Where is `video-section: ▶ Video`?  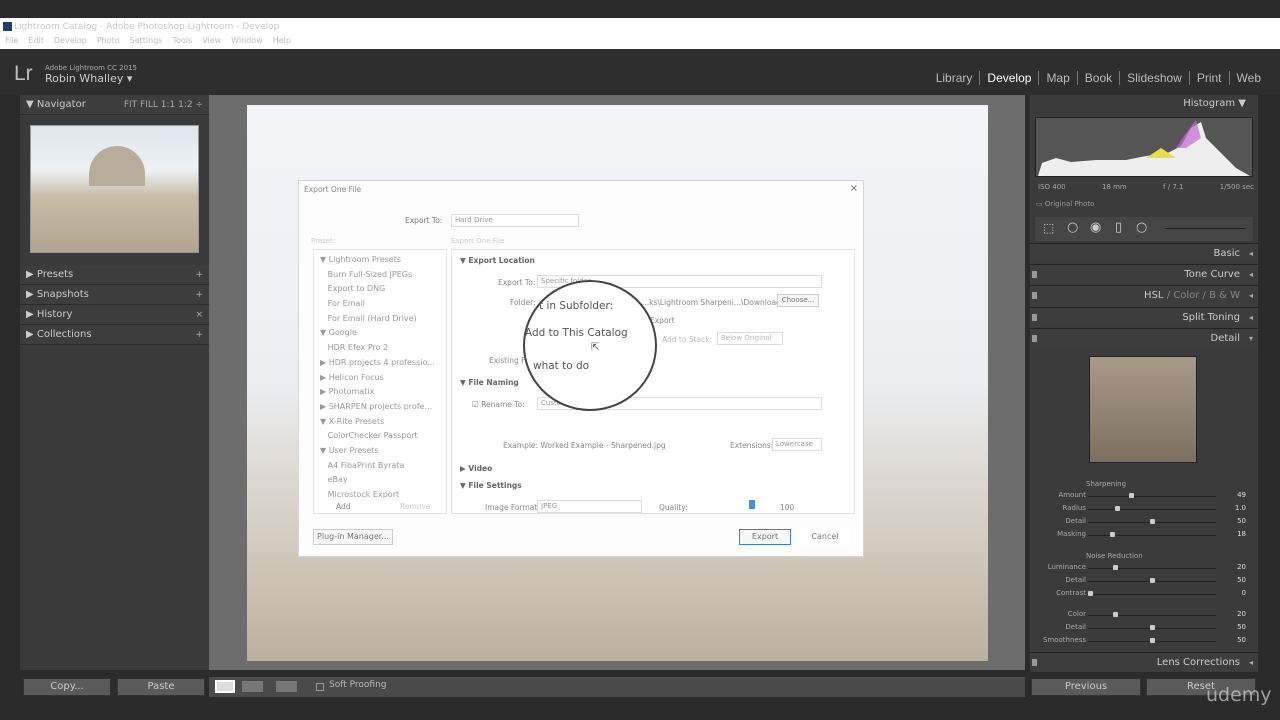
video-section: ▶ Video is located at coordinates (476, 468).